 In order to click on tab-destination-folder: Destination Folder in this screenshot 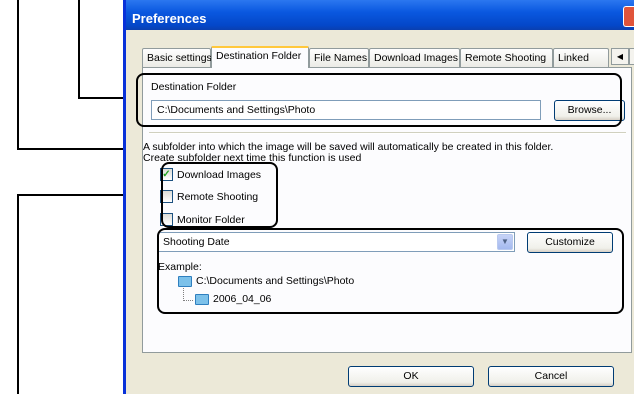, I will do `click(260, 57)`.